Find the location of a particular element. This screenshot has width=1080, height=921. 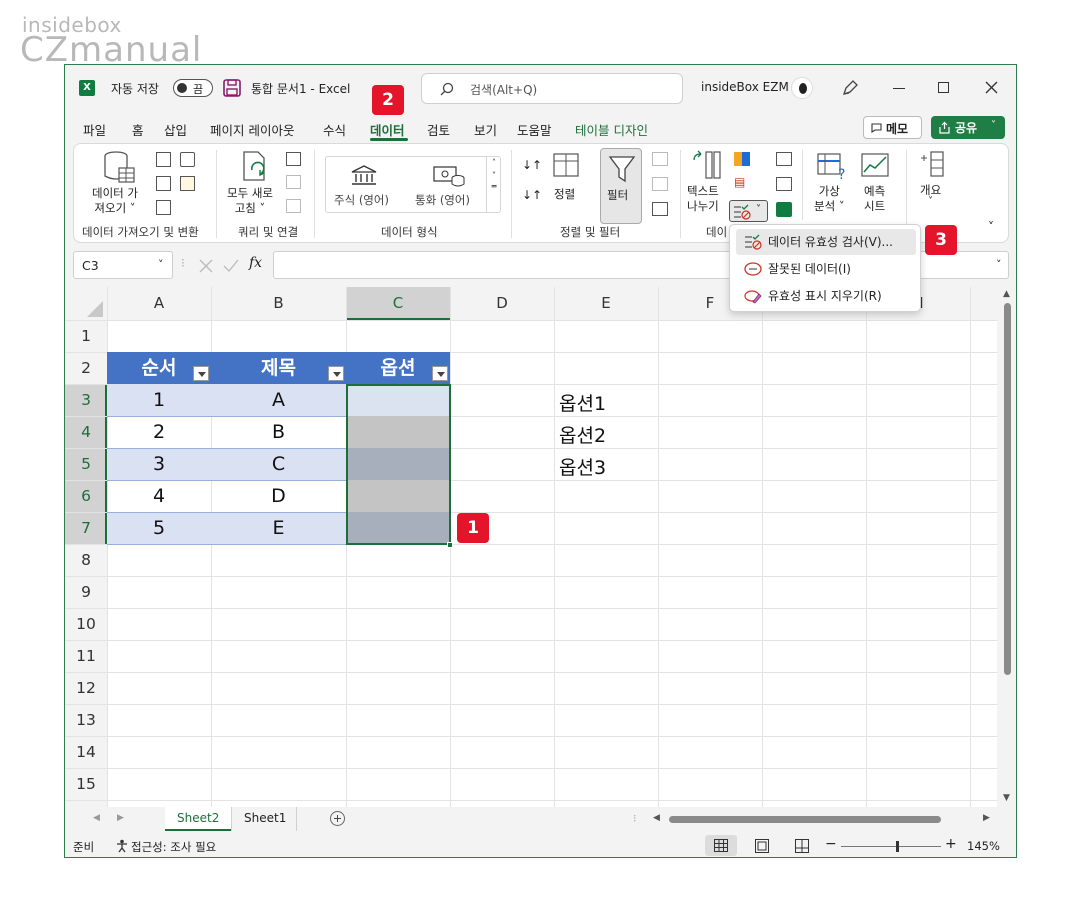

close-icon is located at coordinates (991, 87).